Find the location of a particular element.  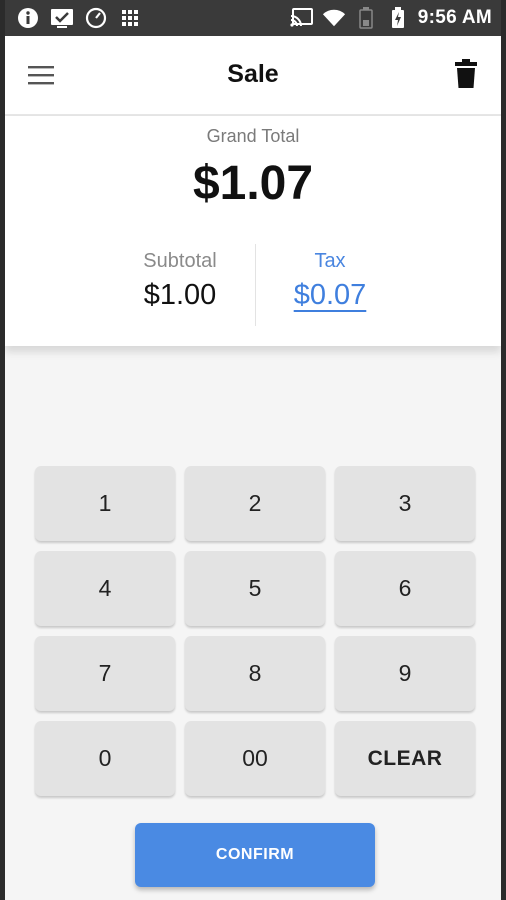

subtotal-label: Subtotal is located at coordinates (180, 261).